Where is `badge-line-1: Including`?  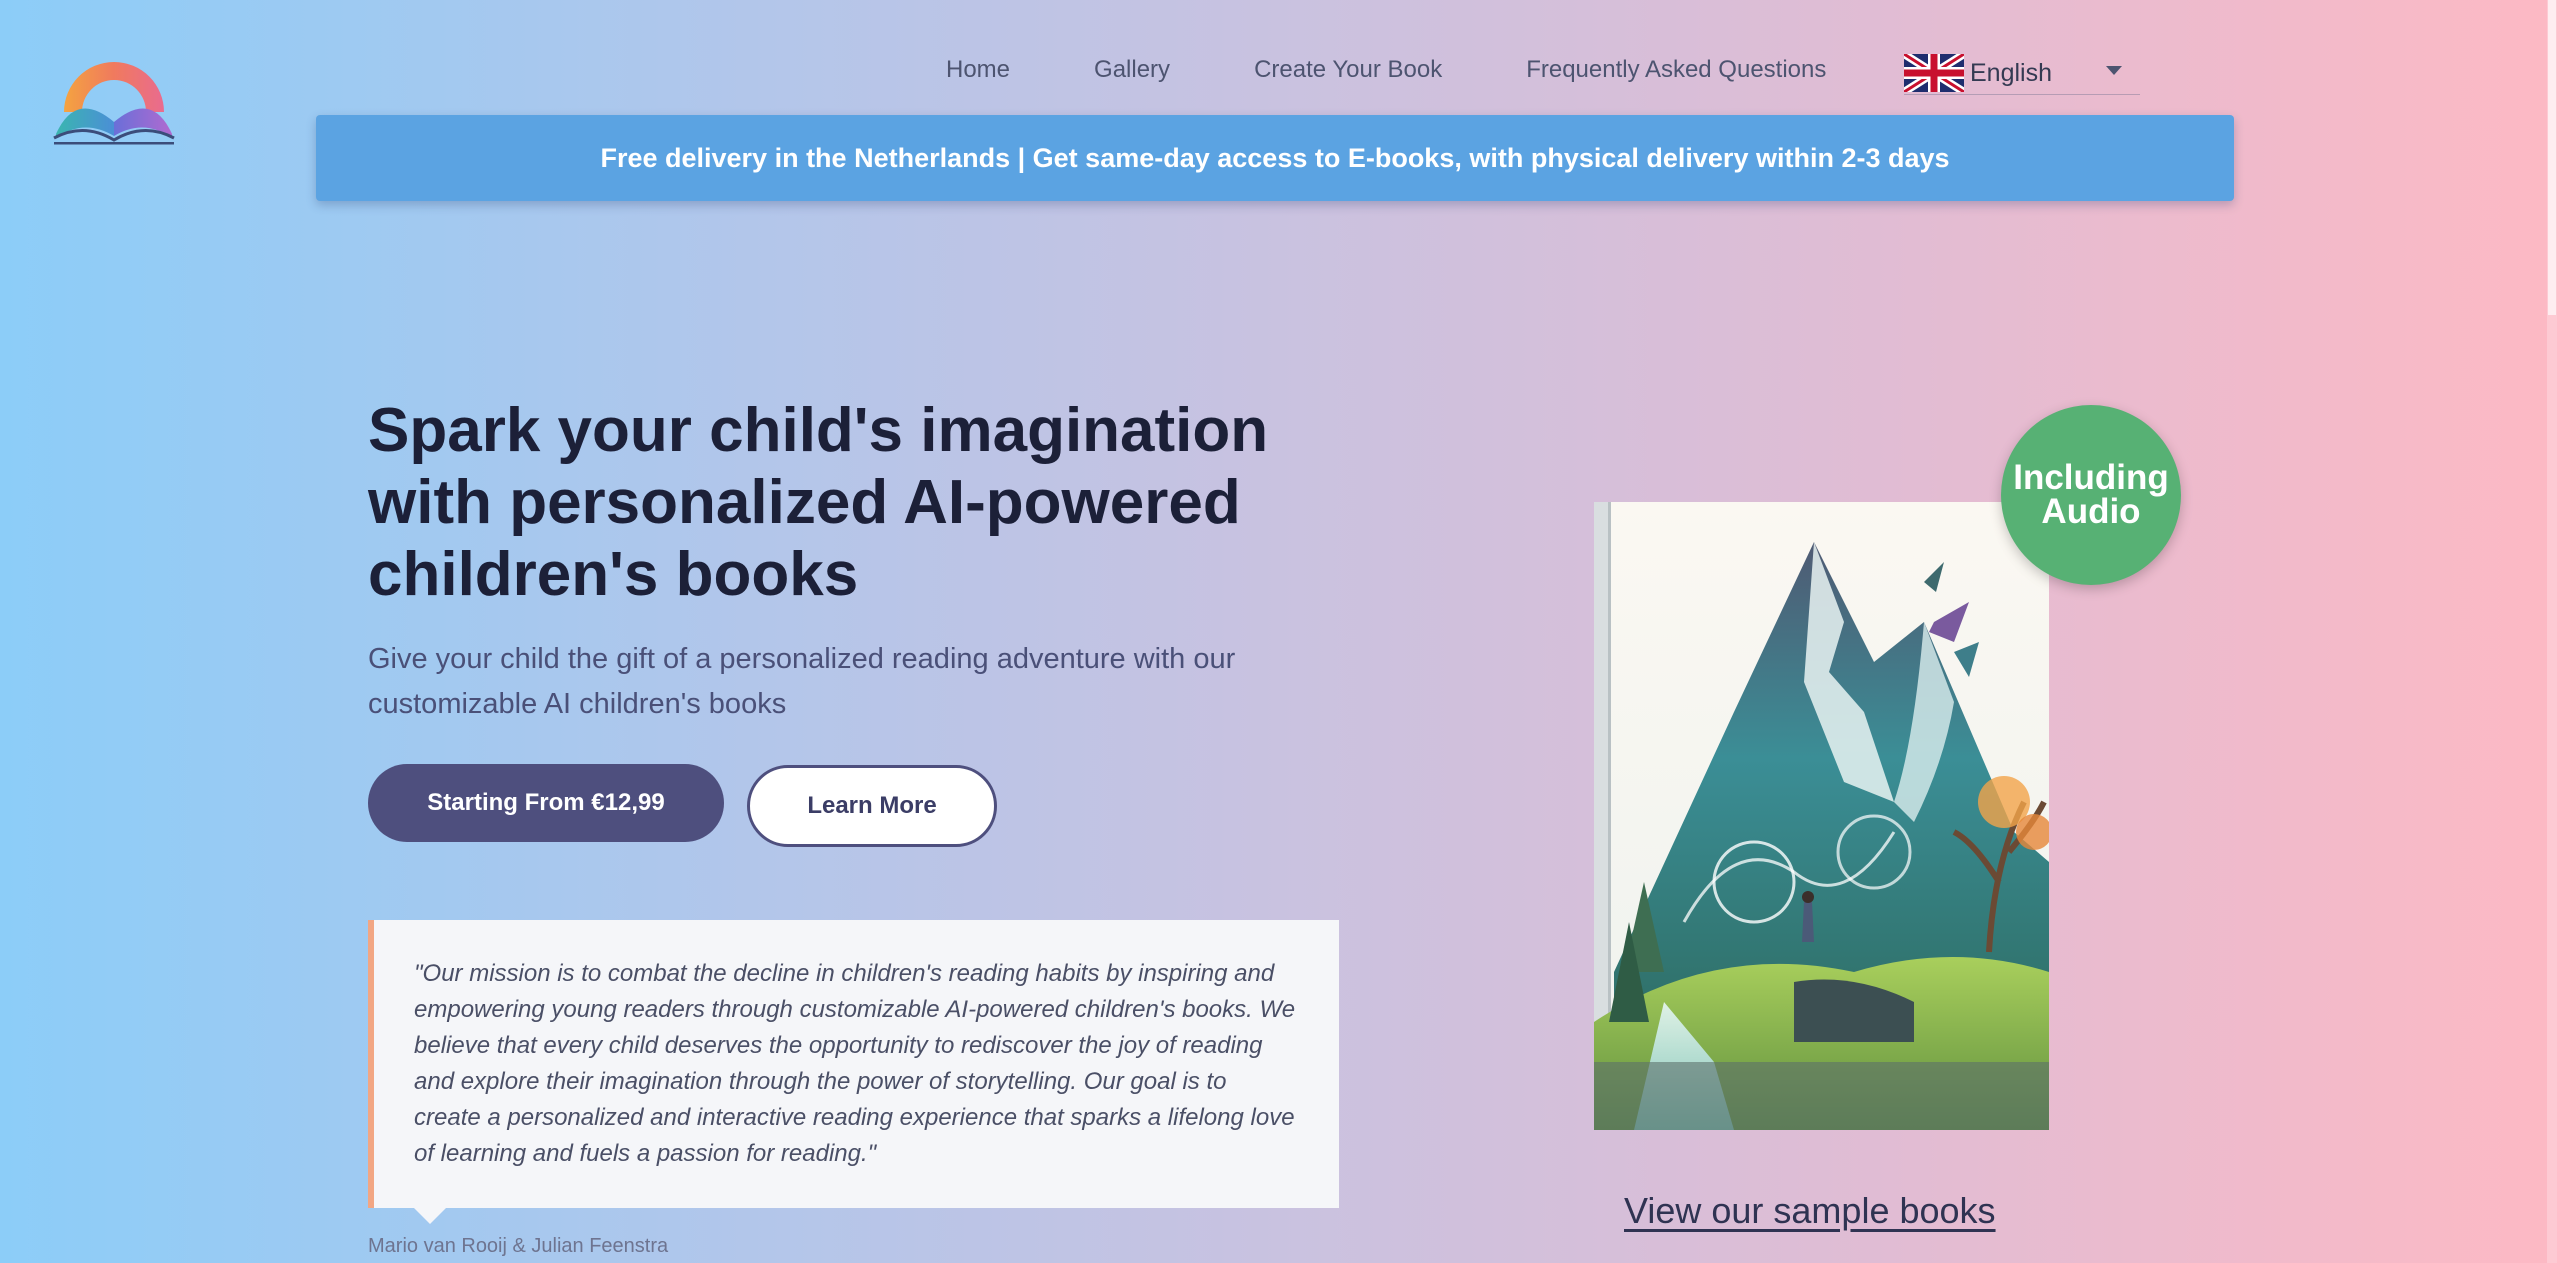 badge-line-1: Including is located at coordinates (2091, 477).